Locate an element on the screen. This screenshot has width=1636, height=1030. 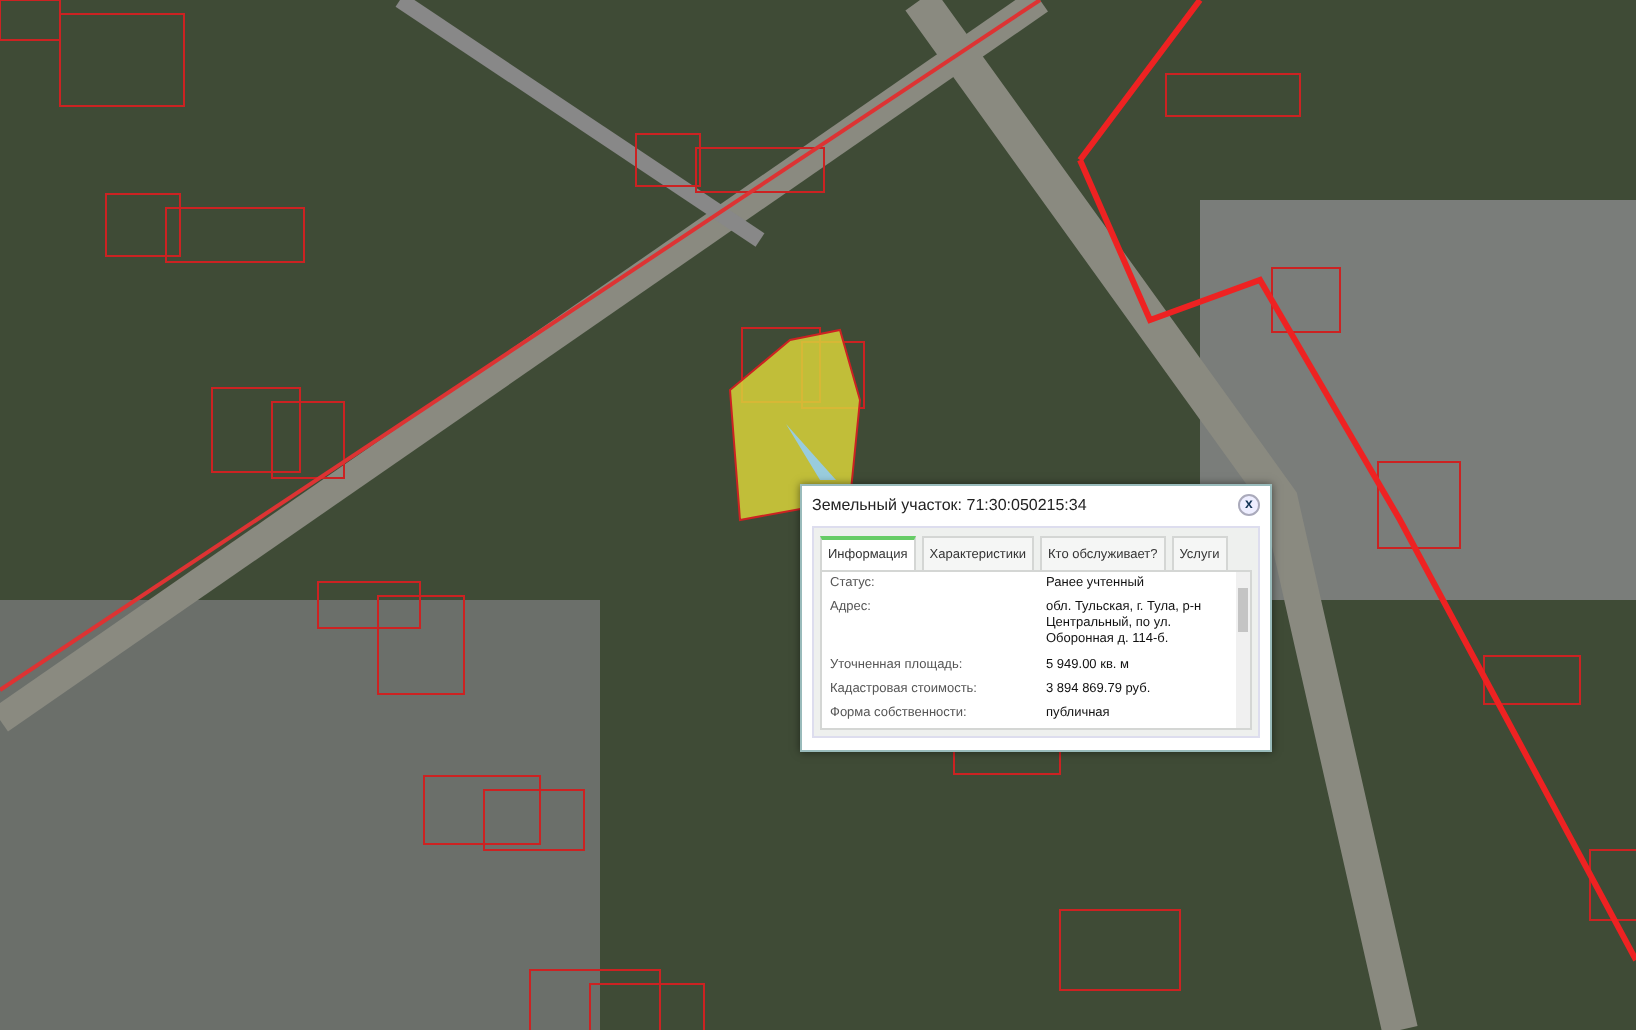
popup-title: Земельный участок: 71:30:050215:34 is located at coordinates (949, 505).